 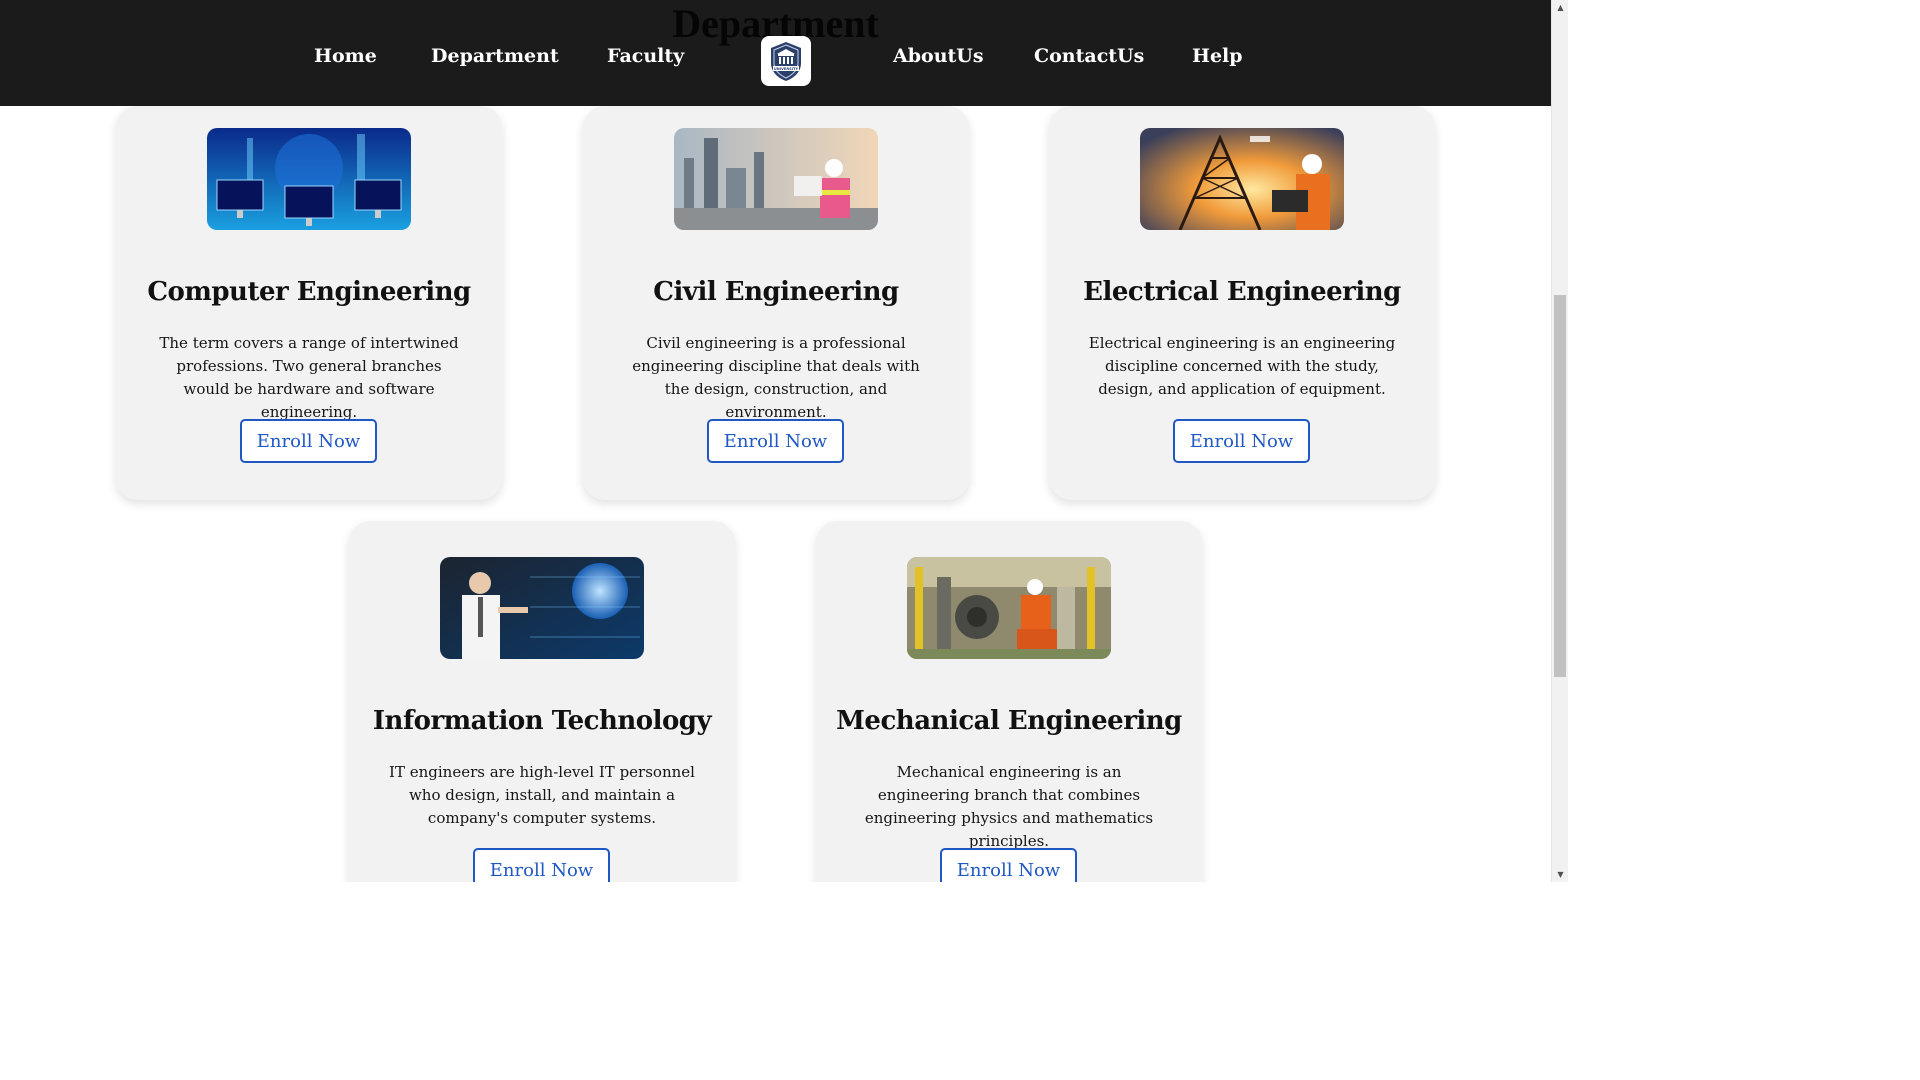 I want to click on vertical-scrollbar: ▲ ▼, so click(x=1559, y=441).